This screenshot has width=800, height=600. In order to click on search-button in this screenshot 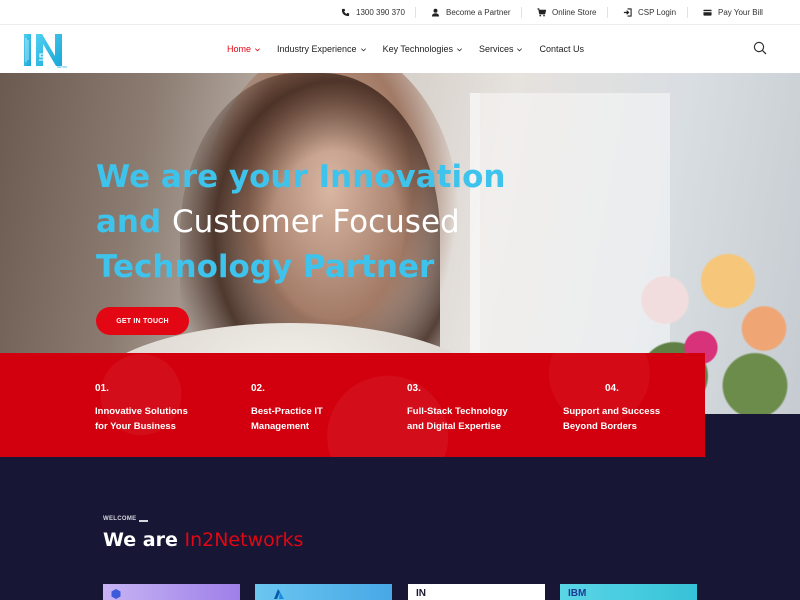, I will do `click(760, 48)`.